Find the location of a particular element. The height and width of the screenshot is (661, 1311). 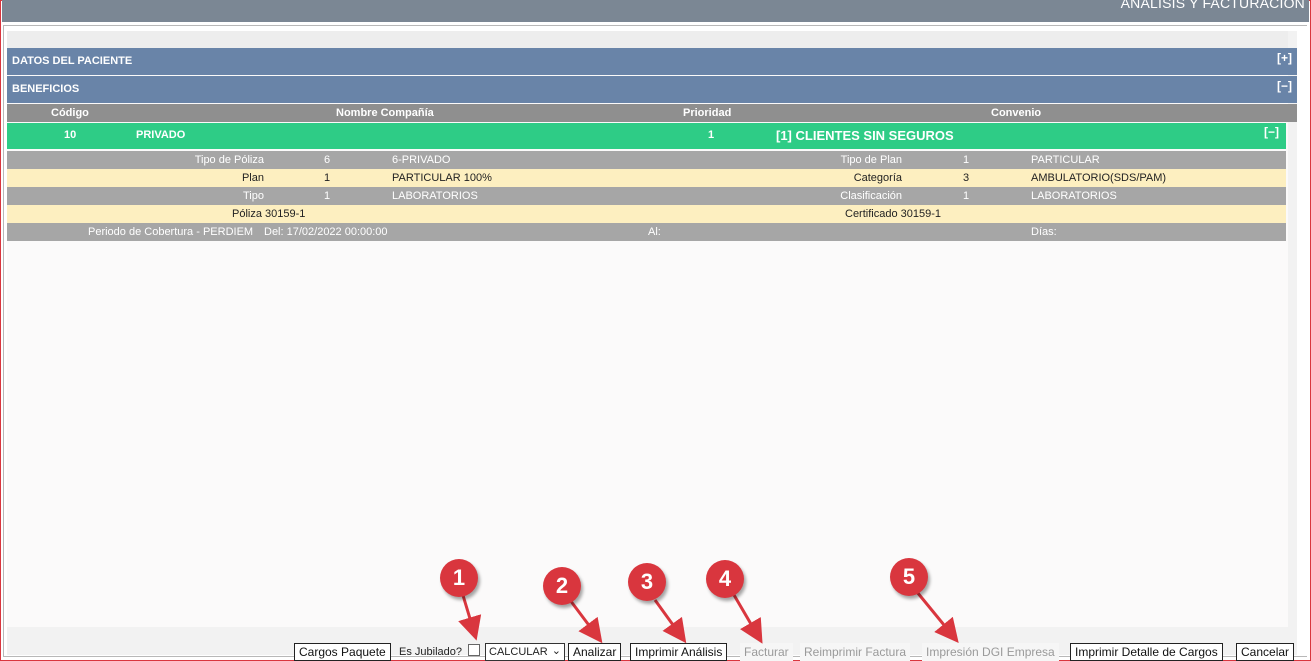

annotation-marker-1: 1 is located at coordinates (459, 578).